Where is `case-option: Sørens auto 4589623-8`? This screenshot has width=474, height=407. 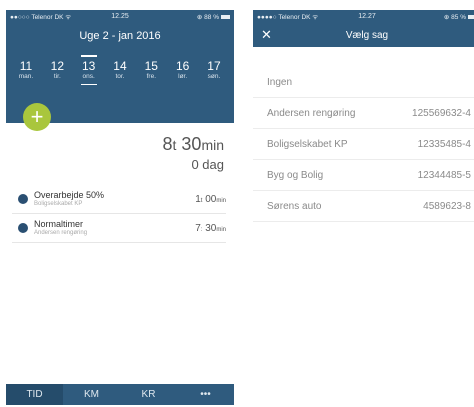 case-option: Sørens auto 4589623-8 is located at coordinates (363, 206).